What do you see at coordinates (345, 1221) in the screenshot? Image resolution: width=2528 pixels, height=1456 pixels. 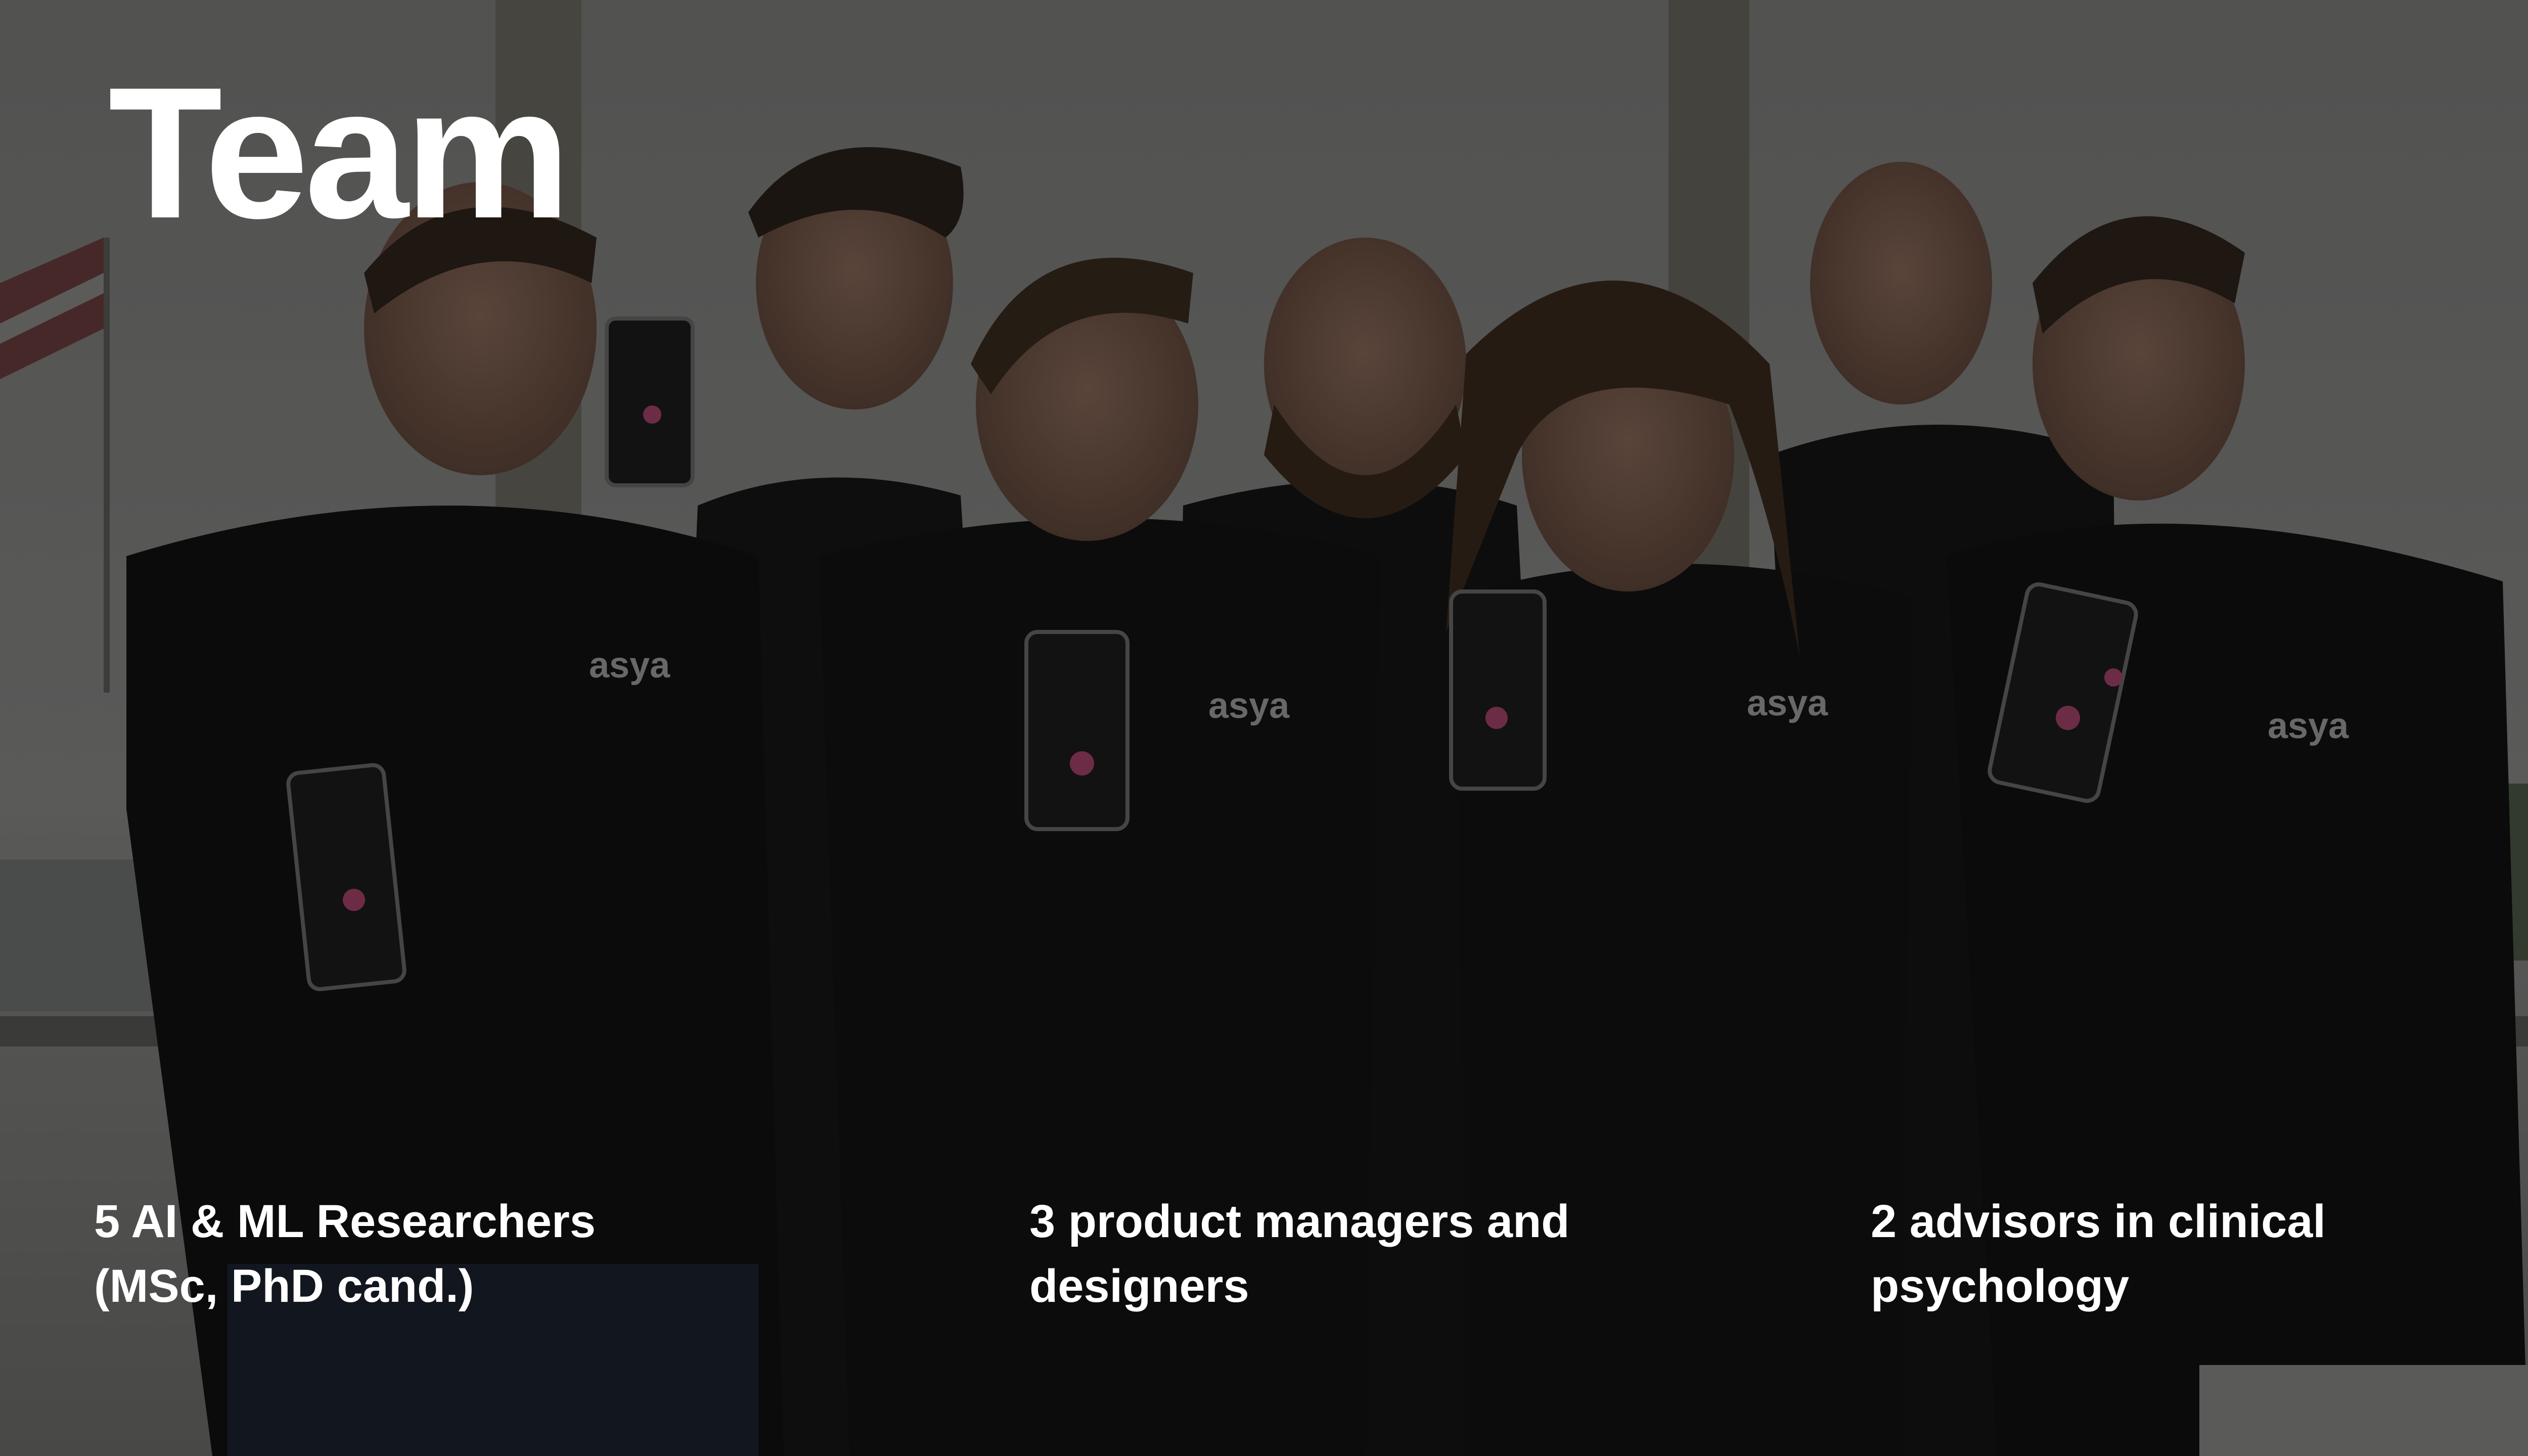 I see `caption-line: 5 AI & ML Researchers` at bounding box center [345, 1221].